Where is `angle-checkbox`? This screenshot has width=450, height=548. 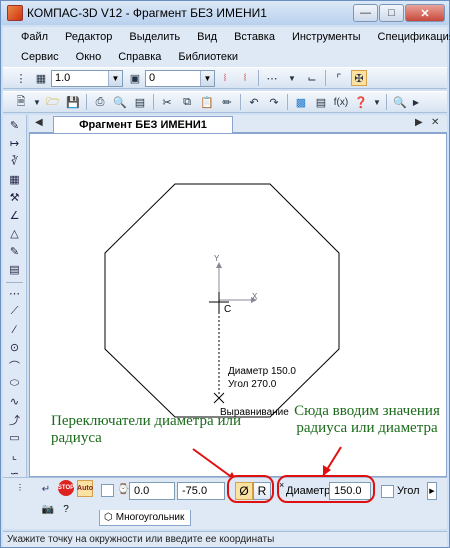 angle-checkbox is located at coordinates (387, 491).